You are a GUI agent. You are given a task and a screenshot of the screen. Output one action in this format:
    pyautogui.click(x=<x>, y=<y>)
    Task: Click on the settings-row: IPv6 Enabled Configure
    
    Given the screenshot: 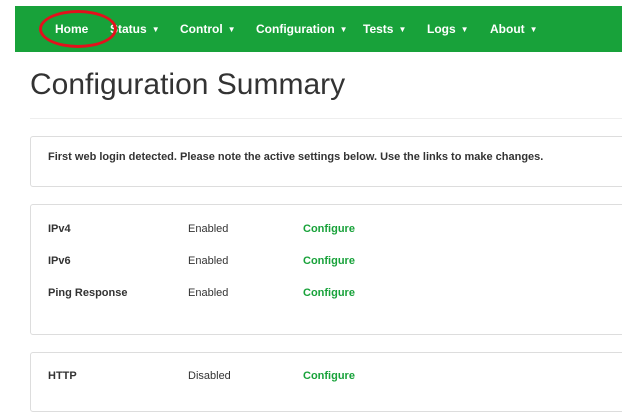 What is the action you would take?
    pyautogui.click(x=326, y=265)
    